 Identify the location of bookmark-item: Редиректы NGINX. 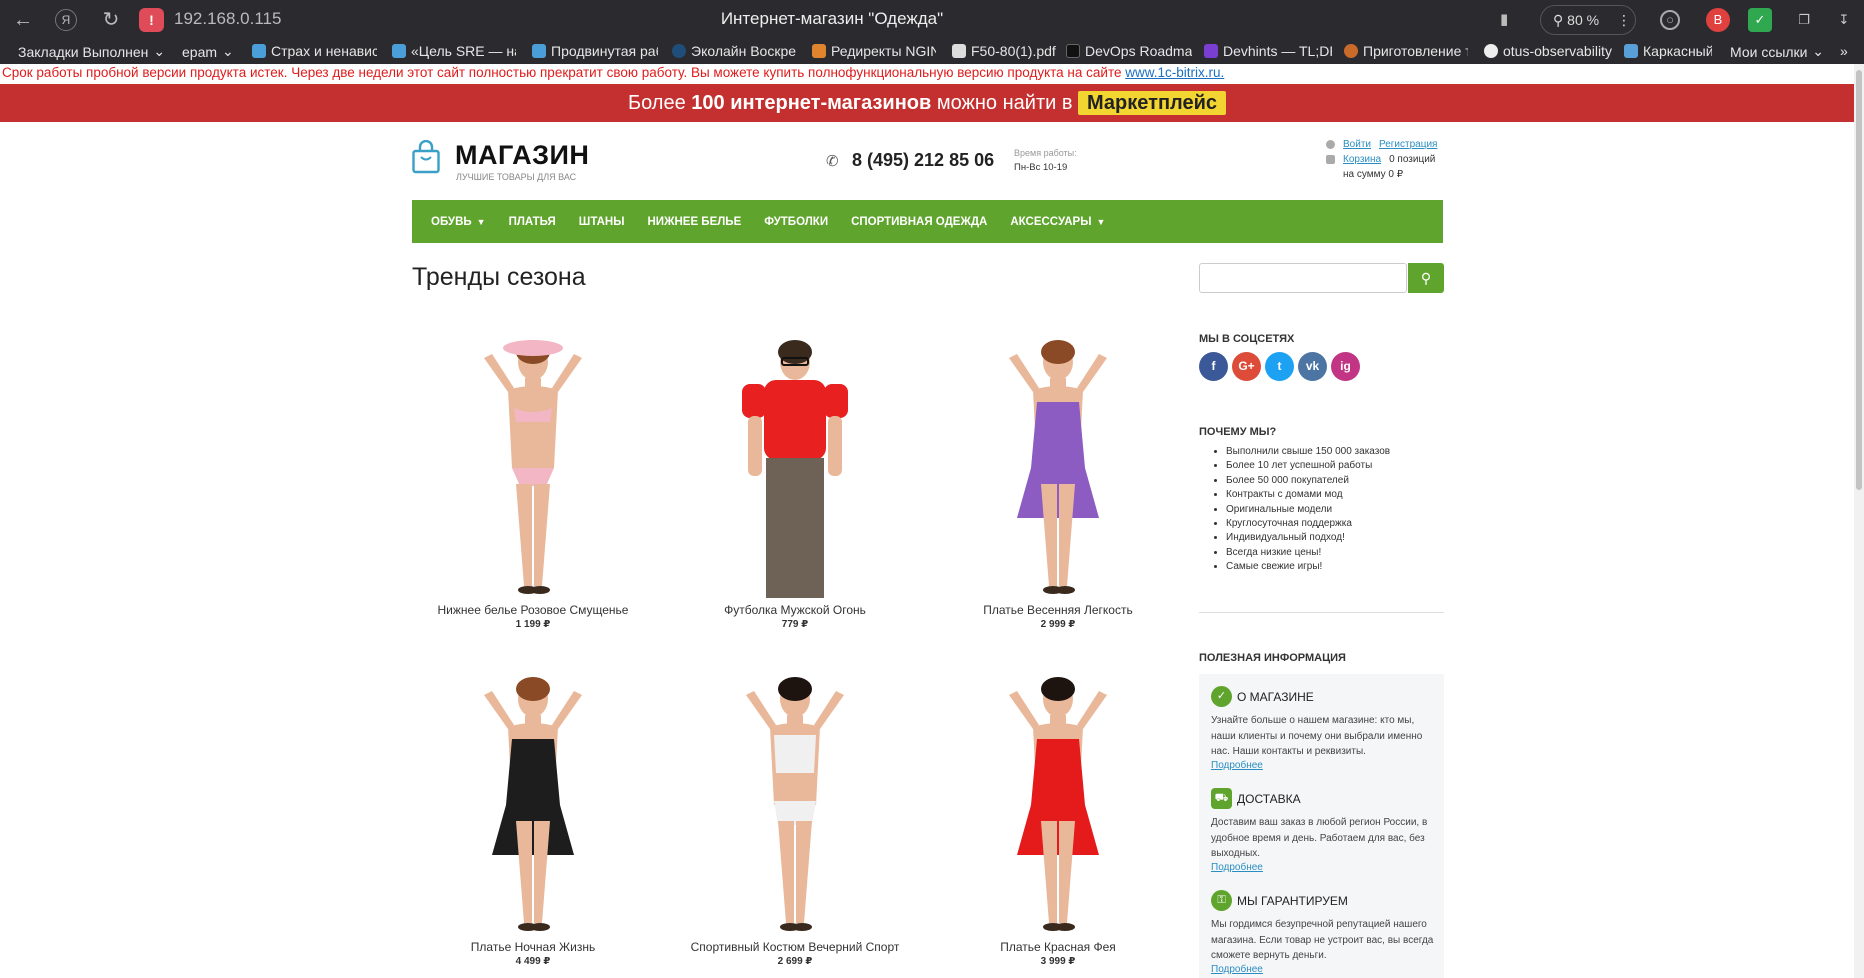
(874, 51).